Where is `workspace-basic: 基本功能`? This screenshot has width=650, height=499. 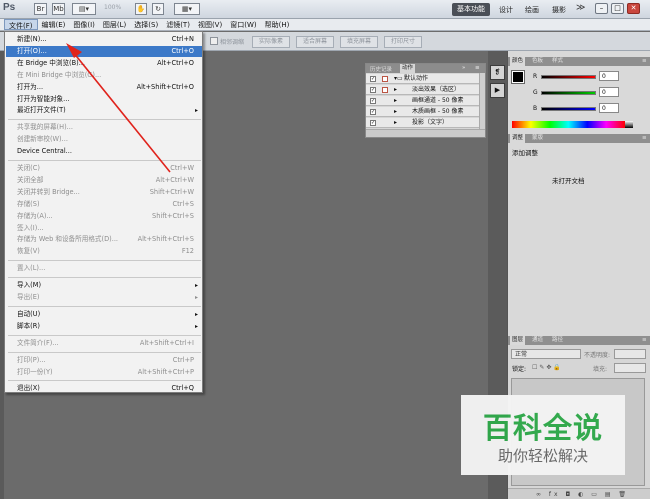
workspace-basic: 基本功能 is located at coordinates (471, 9).